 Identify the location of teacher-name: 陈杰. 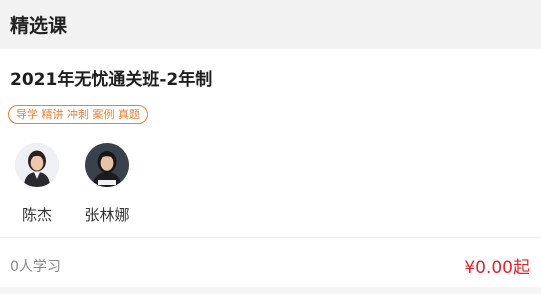
(36, 215).